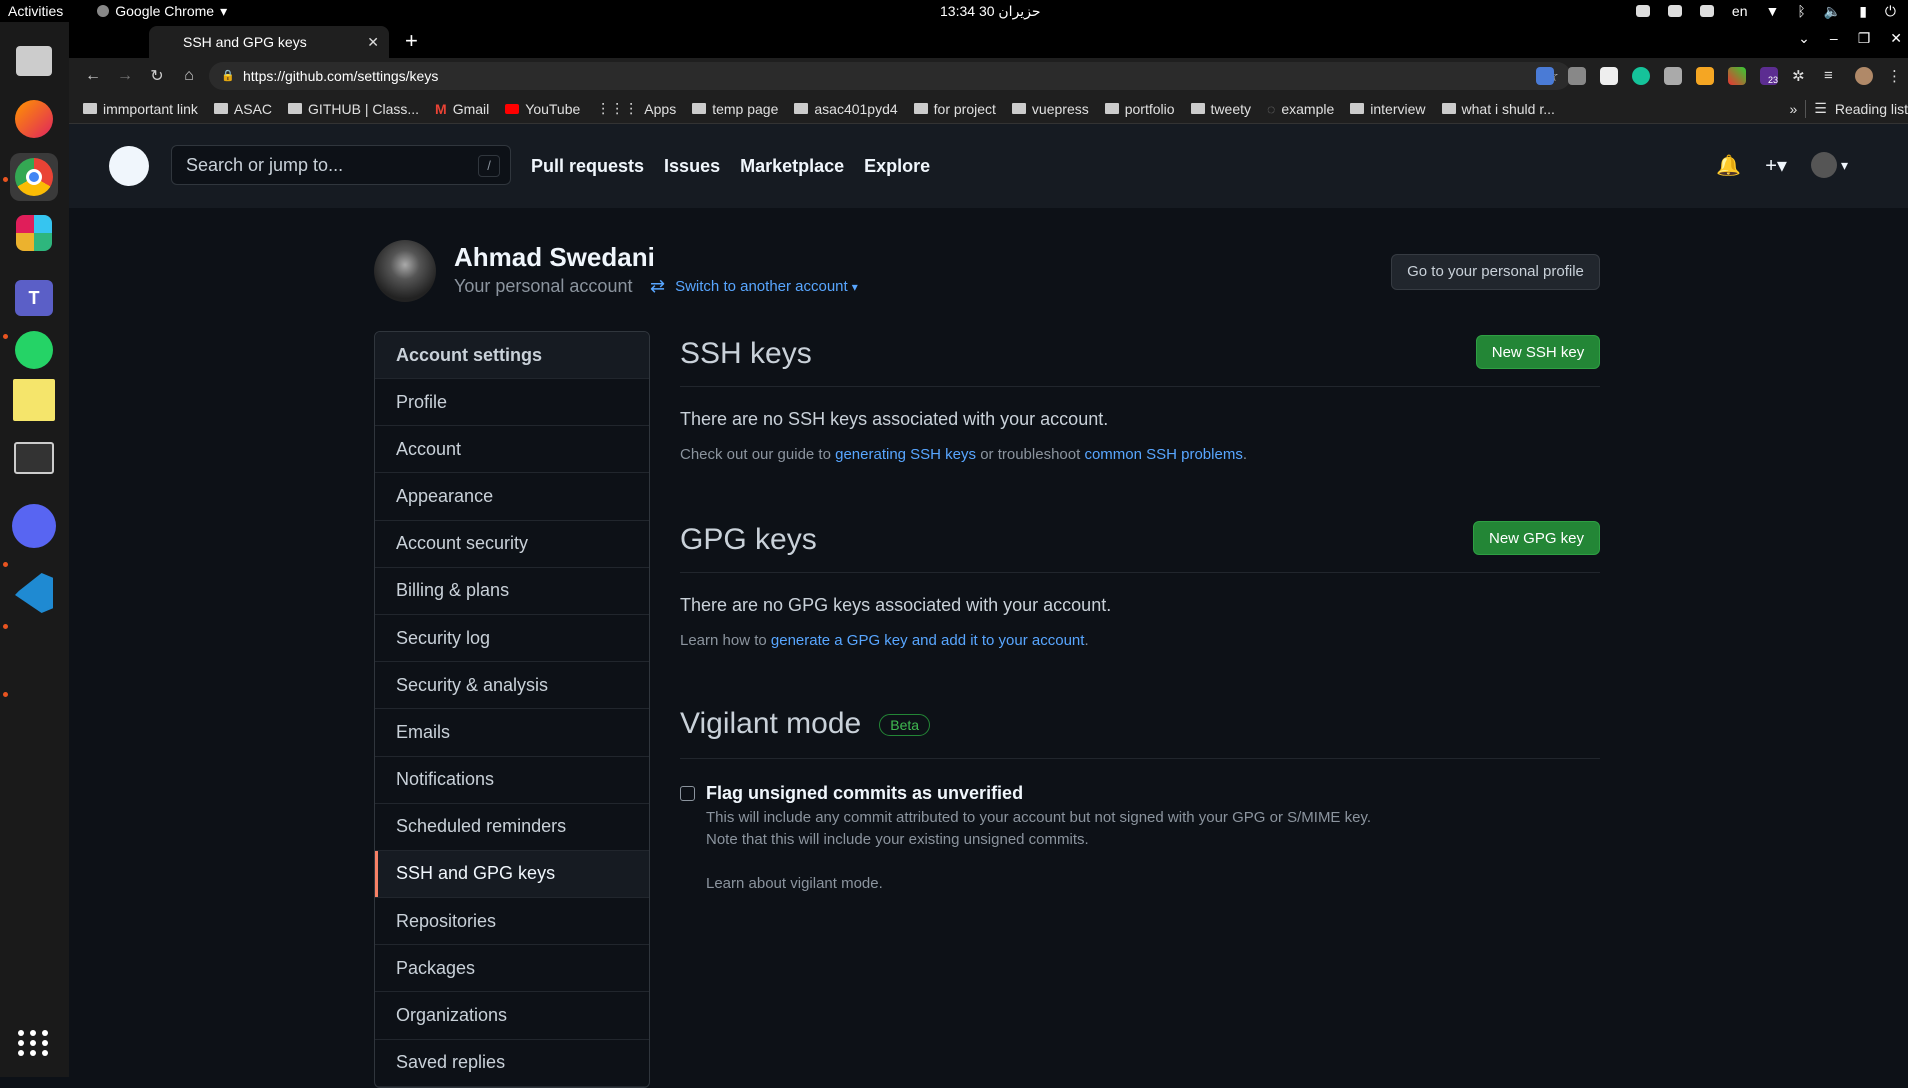 Image resolution: width=1908 pixels, height=1088 pixels. What do you see at coordinates (687, 793) in the screenshot?
I see `vigilant-checkbox` at bounding box center [687, 793].